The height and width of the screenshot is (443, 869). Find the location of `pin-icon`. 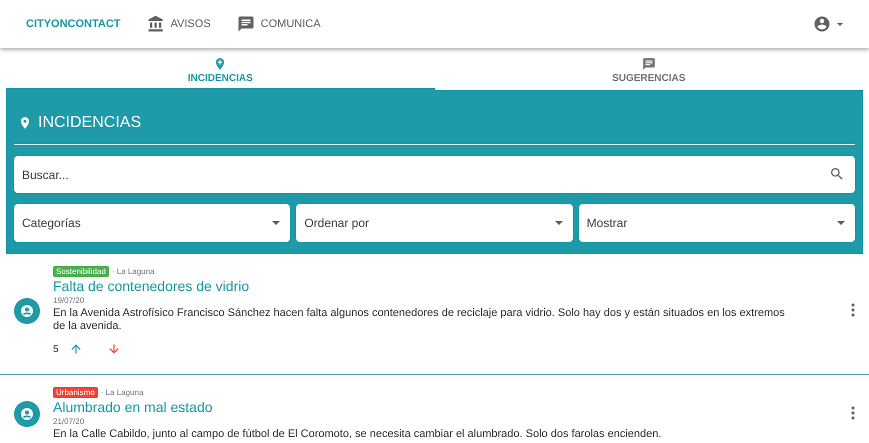

pin-icon is located at coordinates (25, 123).